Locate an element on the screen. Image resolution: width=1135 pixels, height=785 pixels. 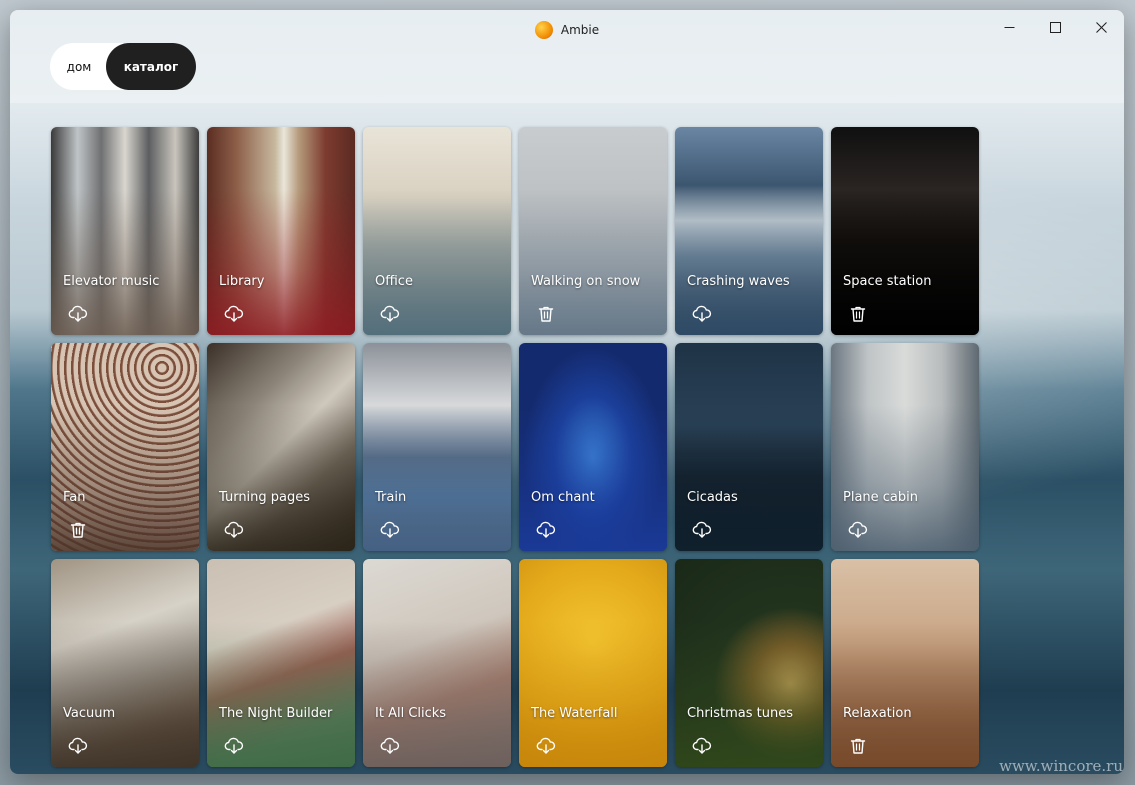
sound-card-fan: Fan is located at coordinates (125, 447).